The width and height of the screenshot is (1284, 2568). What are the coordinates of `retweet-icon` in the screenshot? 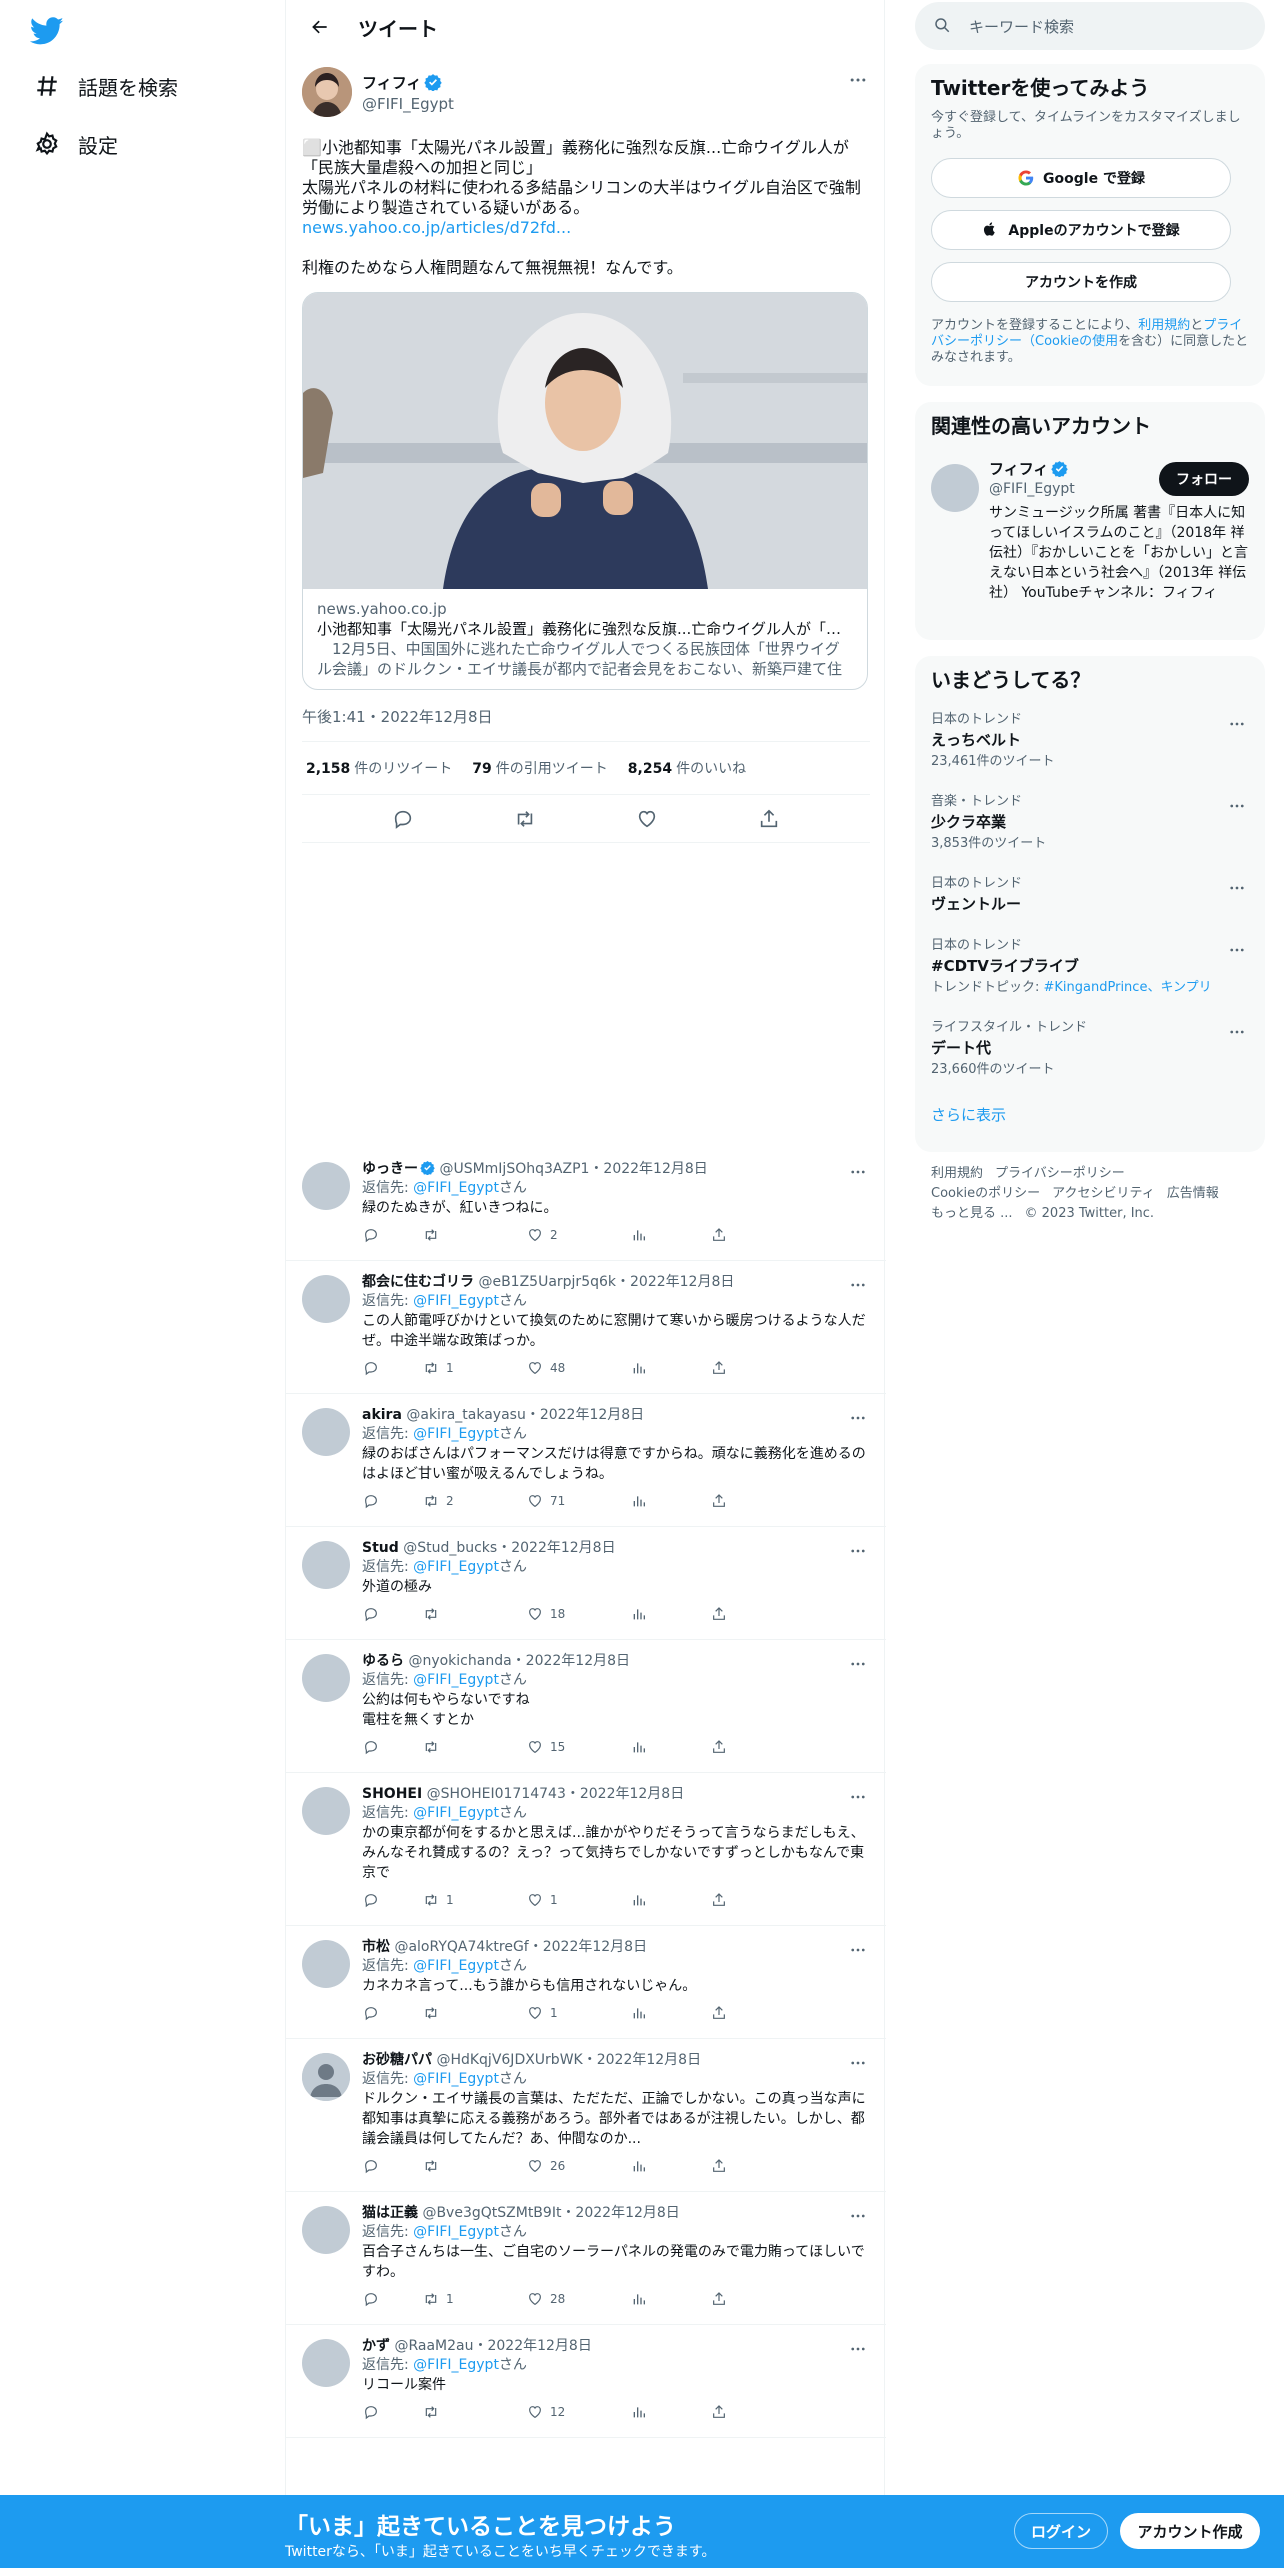 It's located at (525, 819).